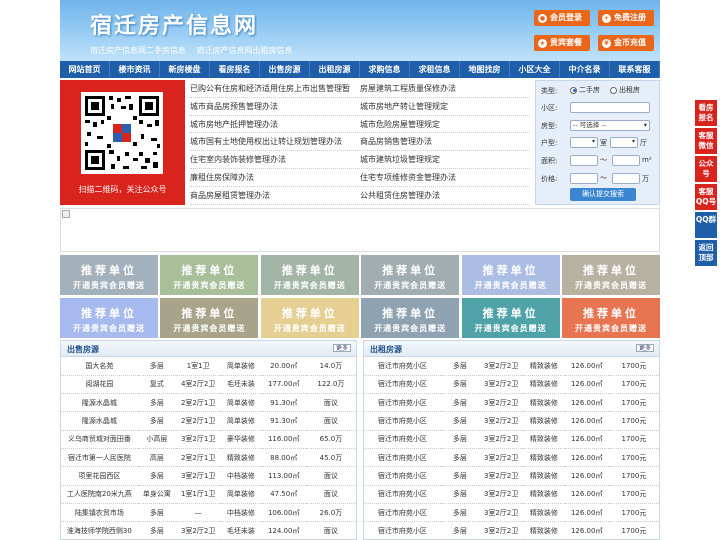 This screenshot has width=720, height=540. I want to click on login-button: ● 会员登录, so click(562, 18).